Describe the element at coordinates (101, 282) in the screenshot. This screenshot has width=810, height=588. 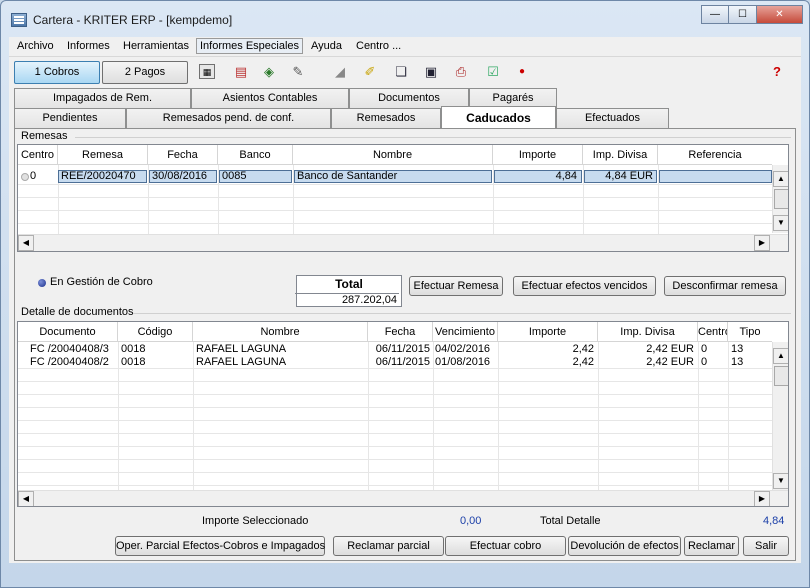
I see `gestion-label: En Gestión de Cobro` at that location.